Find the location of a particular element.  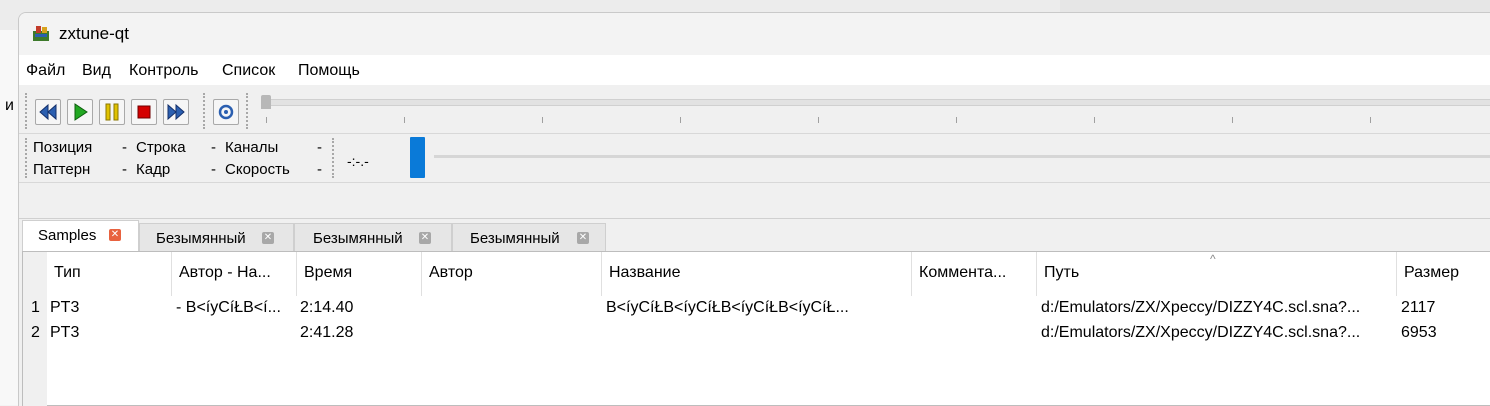

pause-button is located at coordinates (112, 112).